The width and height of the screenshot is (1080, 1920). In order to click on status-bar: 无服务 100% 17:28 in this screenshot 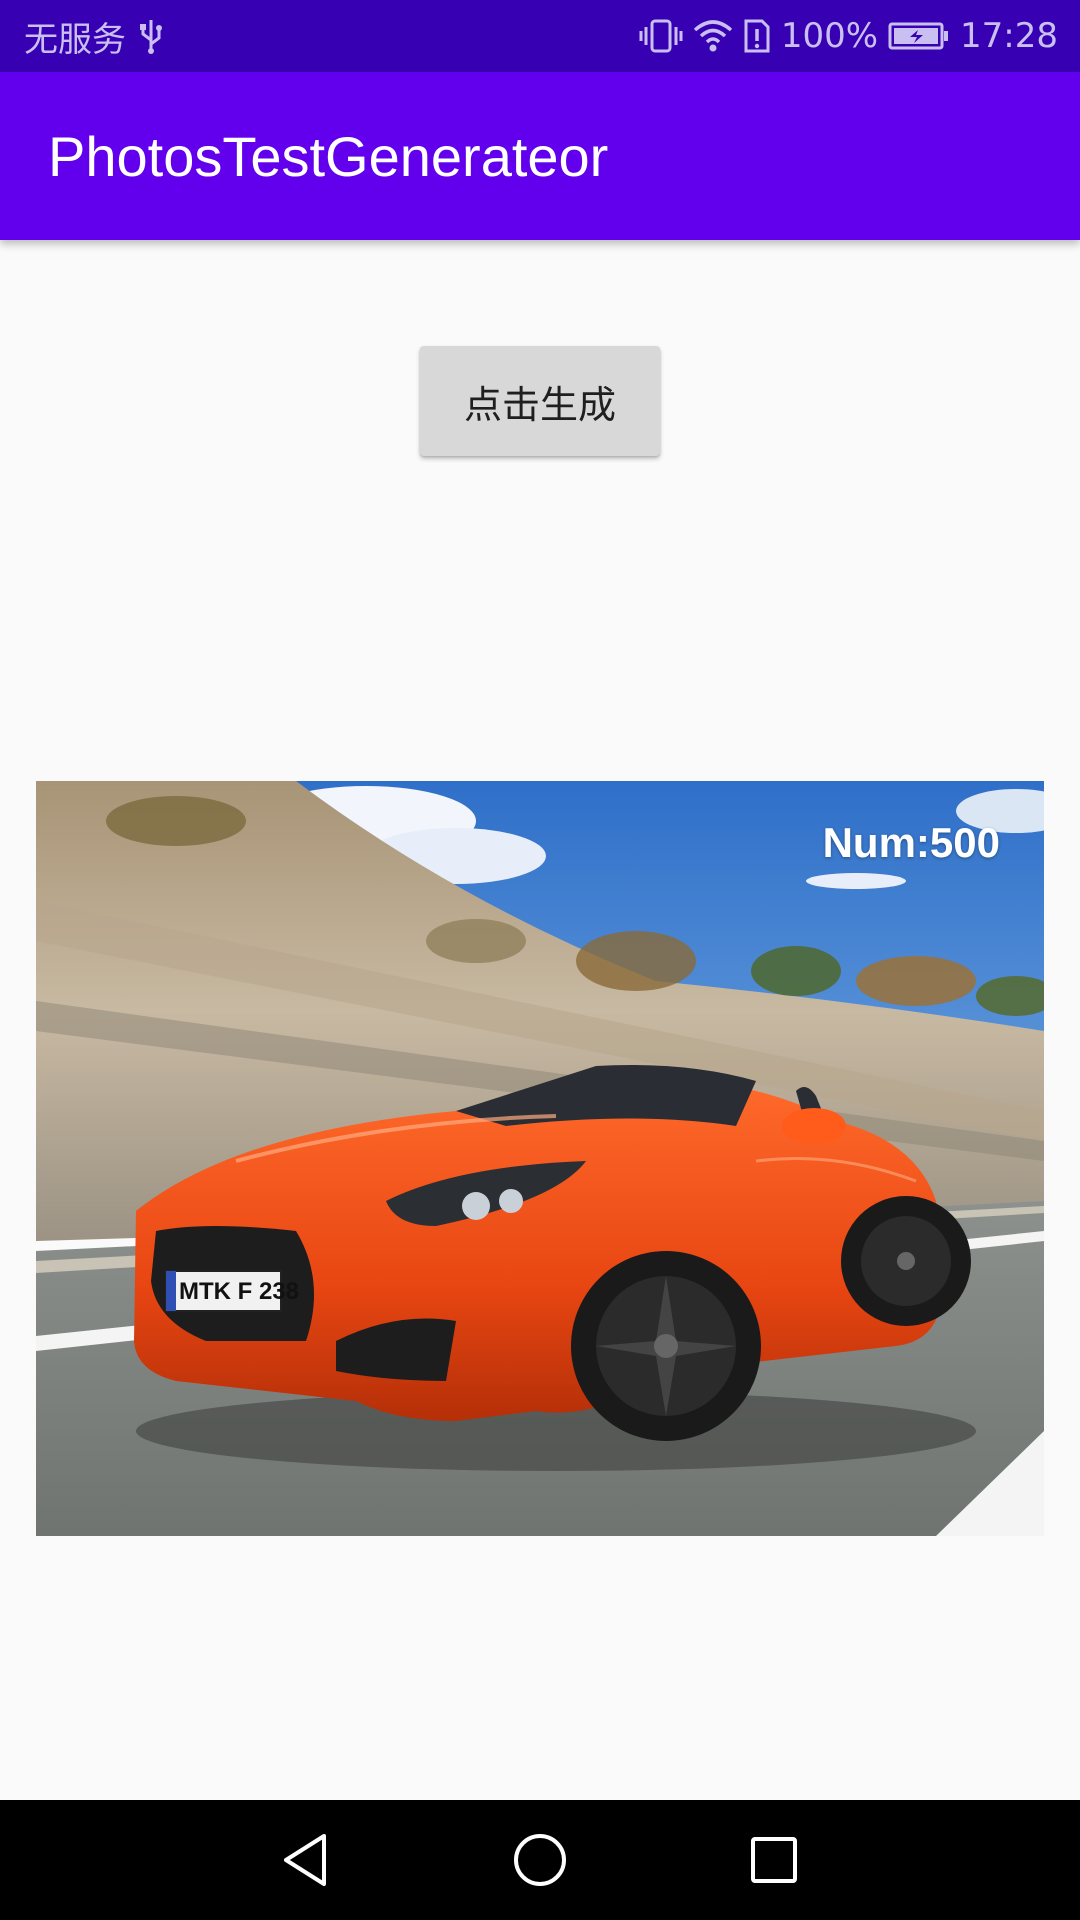, I will do `click(540, 36)`.